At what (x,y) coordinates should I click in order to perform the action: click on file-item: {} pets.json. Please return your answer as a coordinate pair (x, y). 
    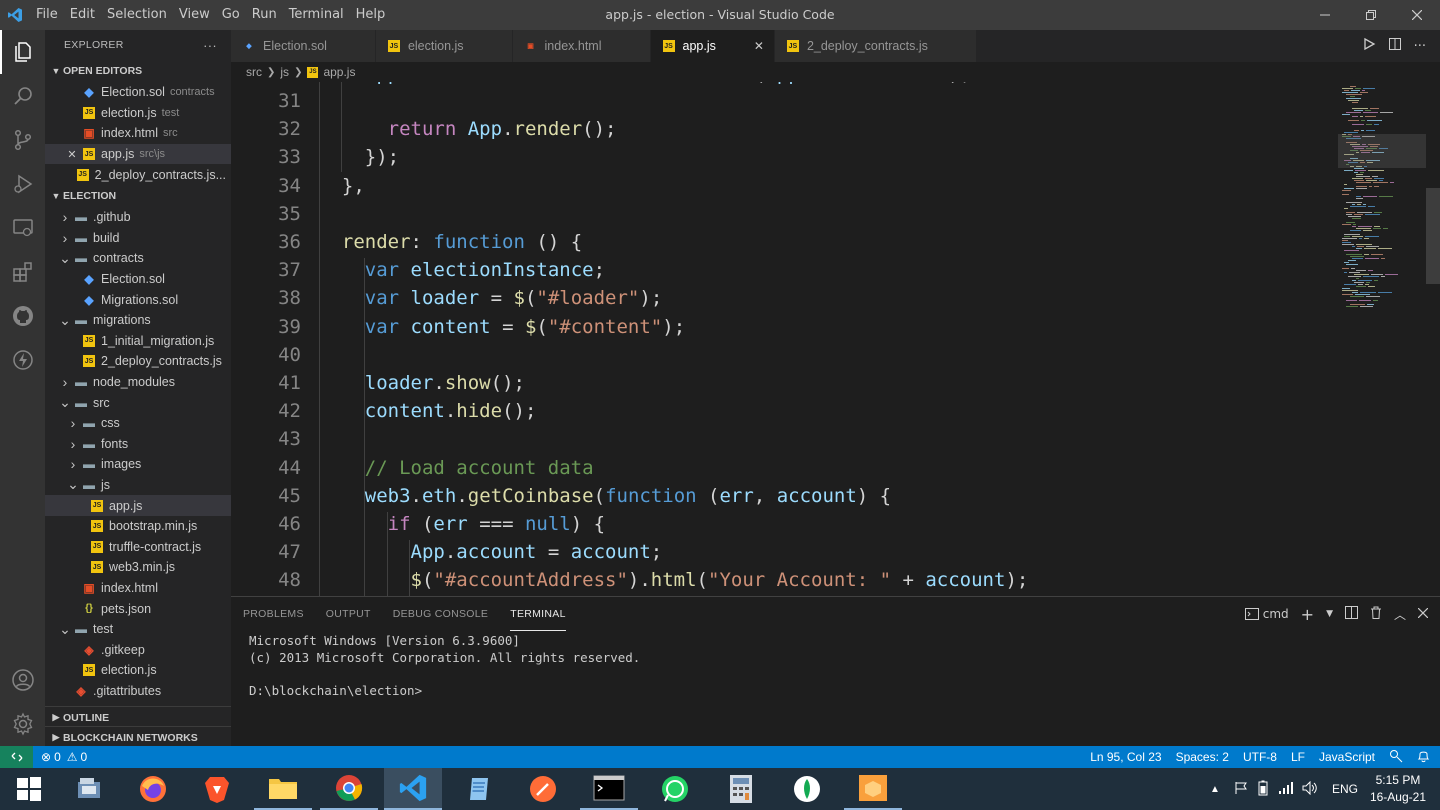
    Looking at the image, I should click on (138, 608).